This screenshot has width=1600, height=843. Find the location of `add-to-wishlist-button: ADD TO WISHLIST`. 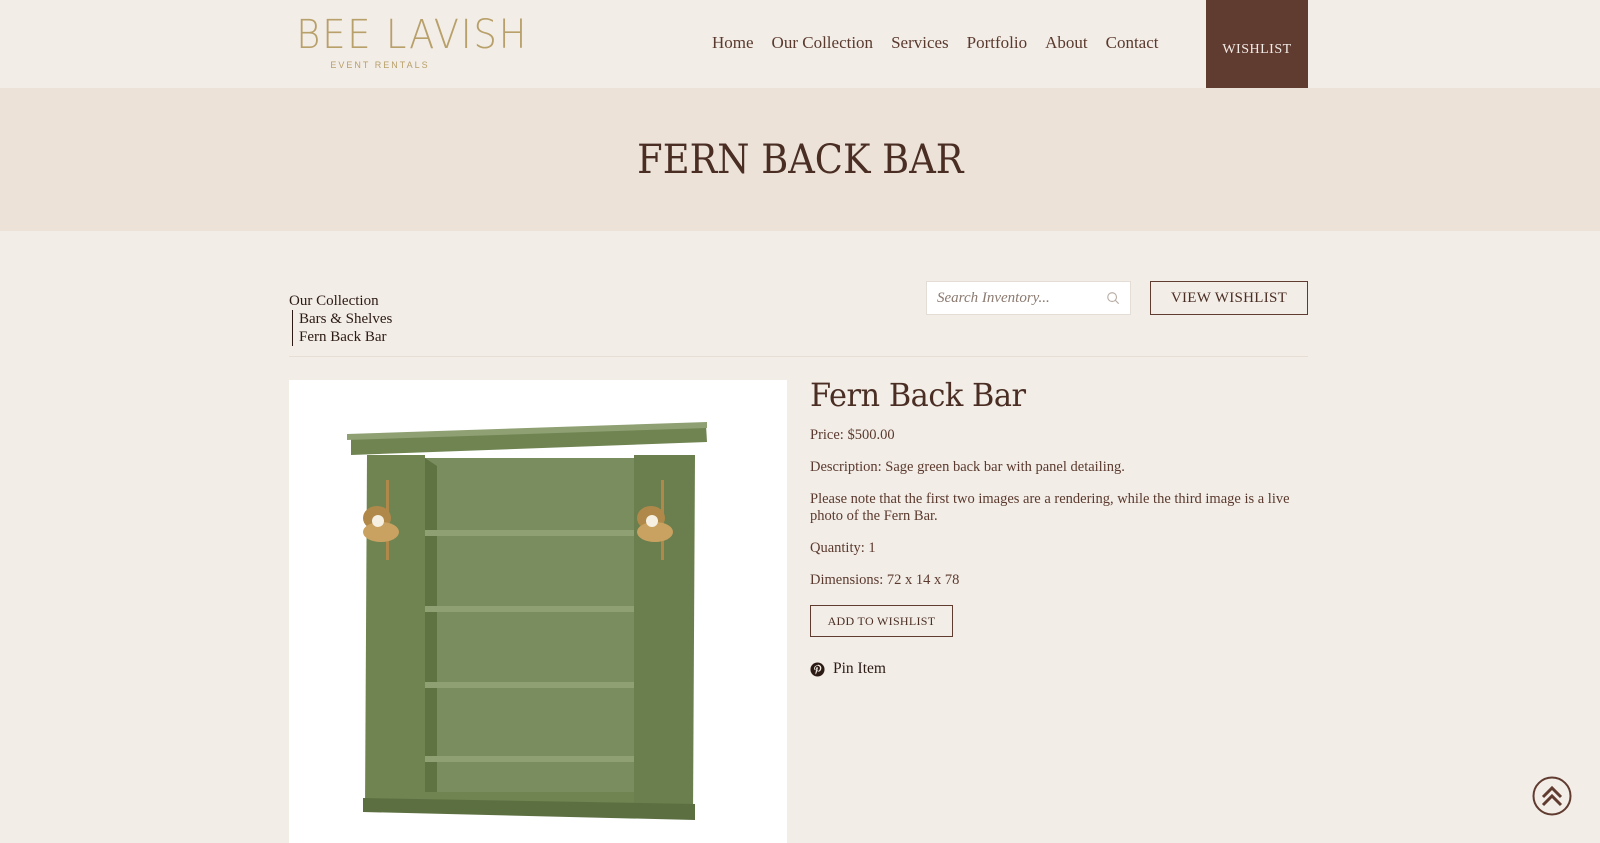

add-to-wishlist-button: ADD TO WISHLIST is located at coordinates (881, 621).